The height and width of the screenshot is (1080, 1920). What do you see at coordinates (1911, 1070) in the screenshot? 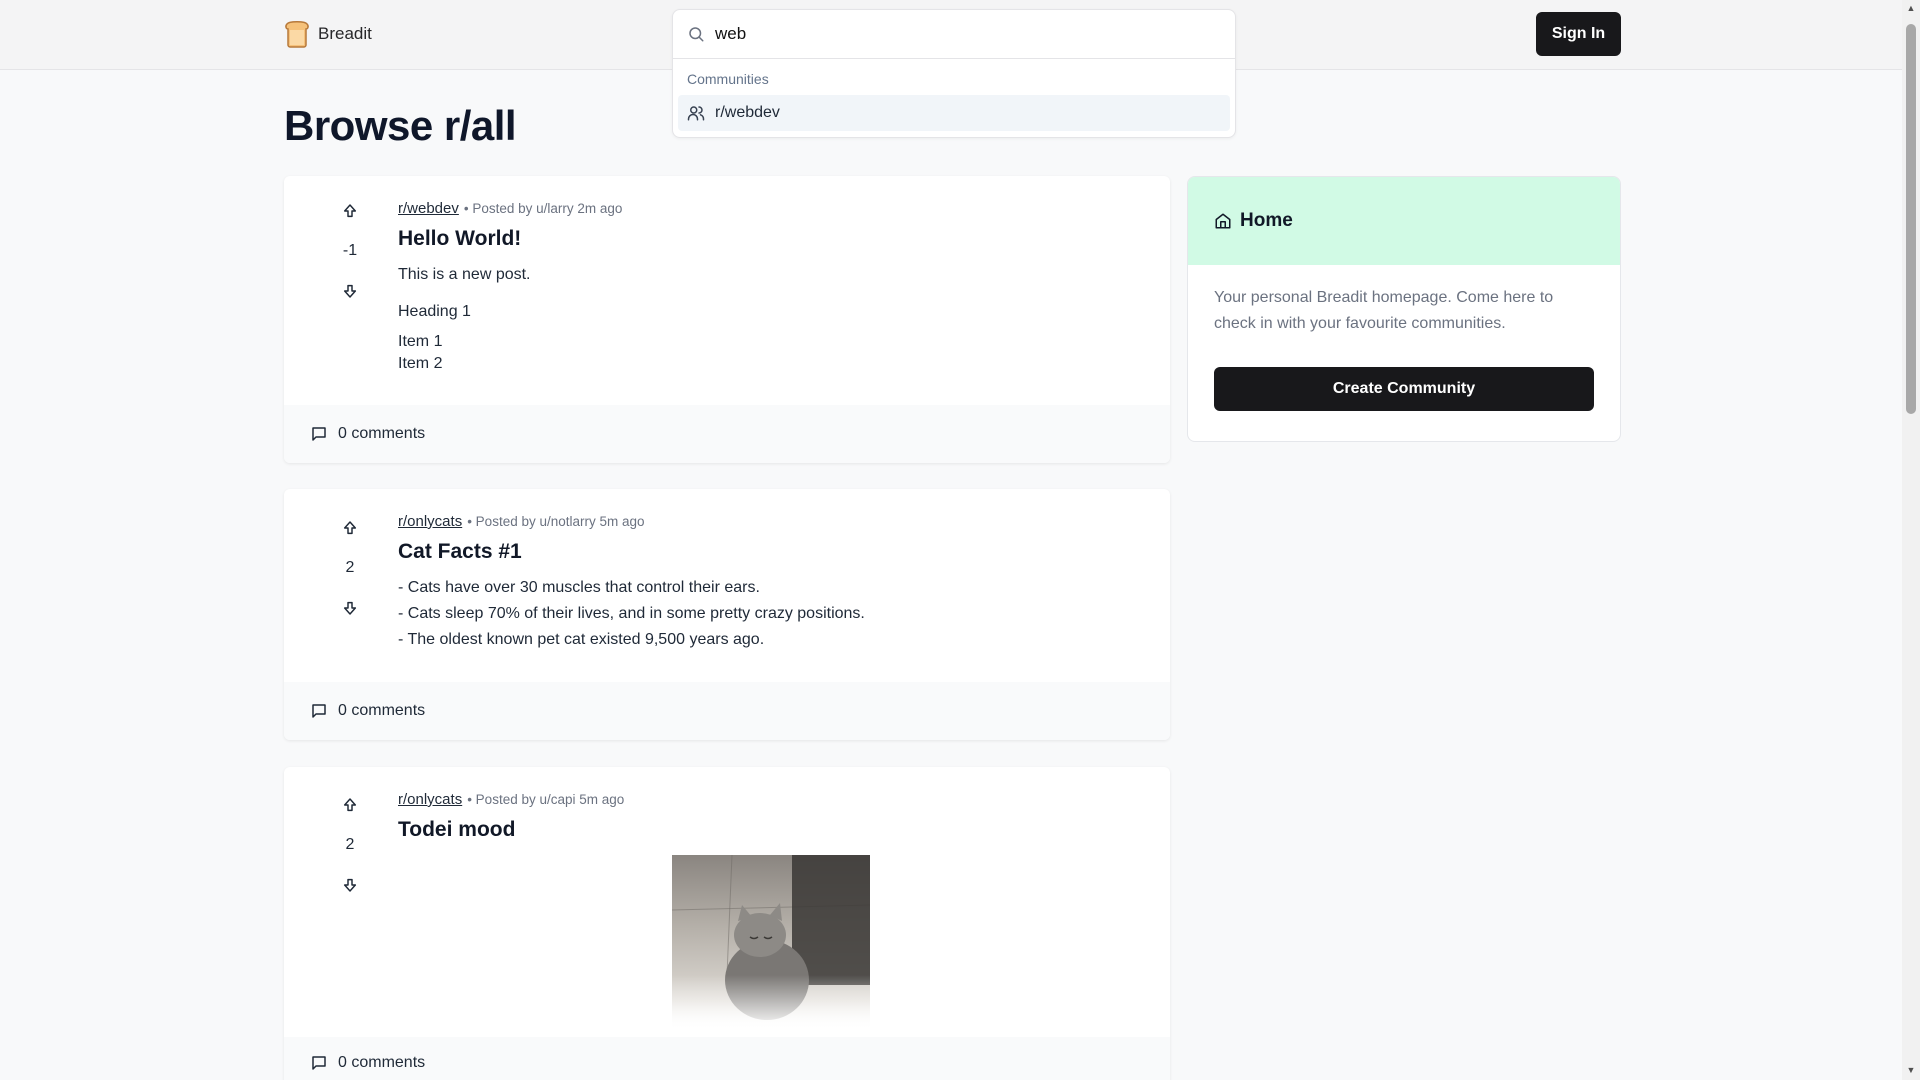
I see `scroll-down-arrow-icon: ▼` at bounding box center [1911, 1070].